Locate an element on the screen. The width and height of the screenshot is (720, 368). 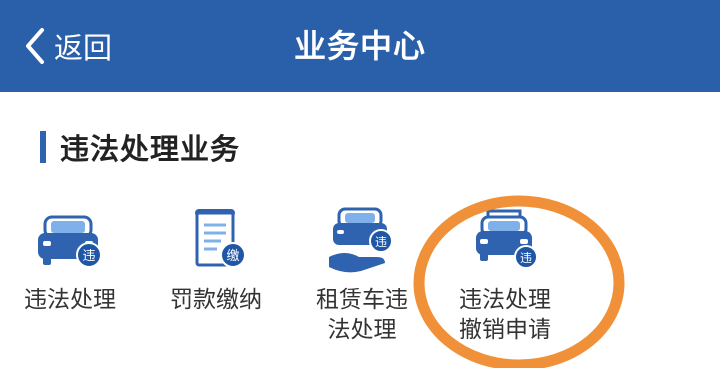
service-label-line1: 租赁车违 is located at coordinates (362, 300).